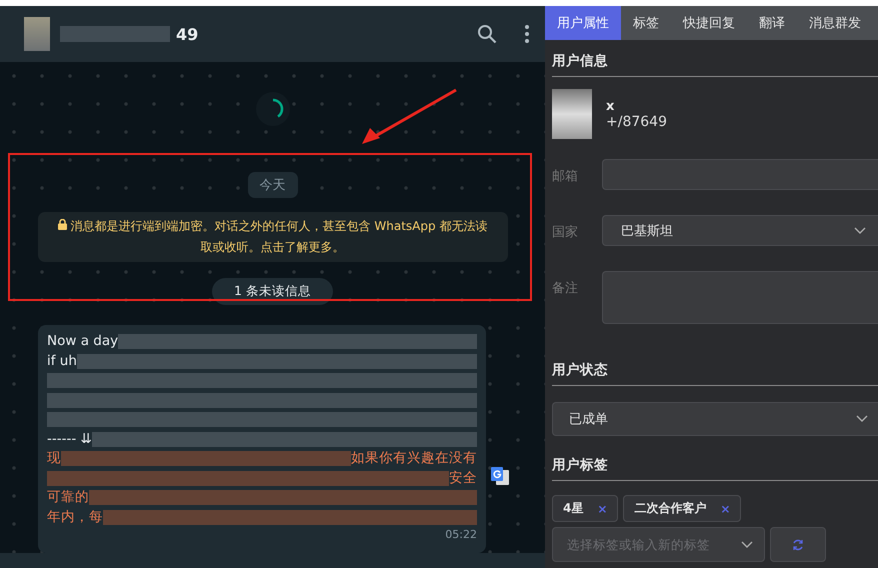  What do you see at coordinates (715, 367) in the screenshot?
I see `section-title: 用户状态` at bounding box center [715, 367].